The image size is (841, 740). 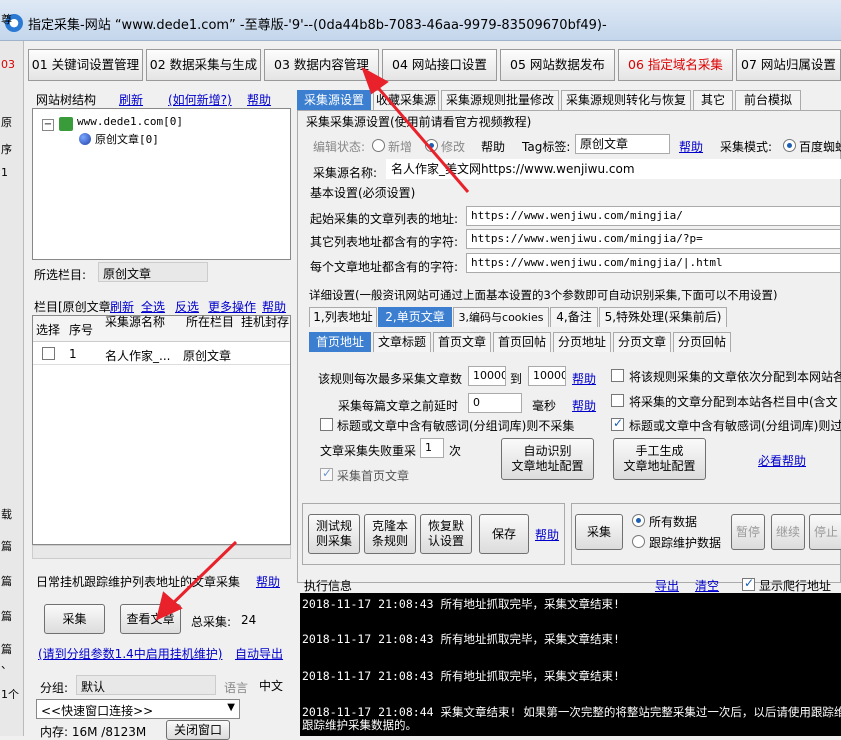 What do you see at coordinates (547, 459) in the screenshot?
I see `auto-detect-button: 自动识别 文章地址配置` at bounding box center [547, 459].